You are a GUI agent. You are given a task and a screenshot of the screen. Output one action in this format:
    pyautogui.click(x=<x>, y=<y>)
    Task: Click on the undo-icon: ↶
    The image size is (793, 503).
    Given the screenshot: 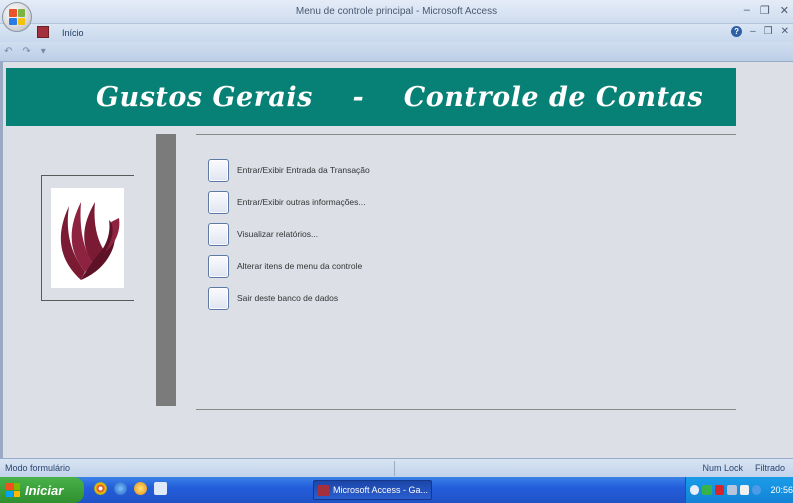 What is the action you would take?
    pyautogui.click(x=8, y=51)
    